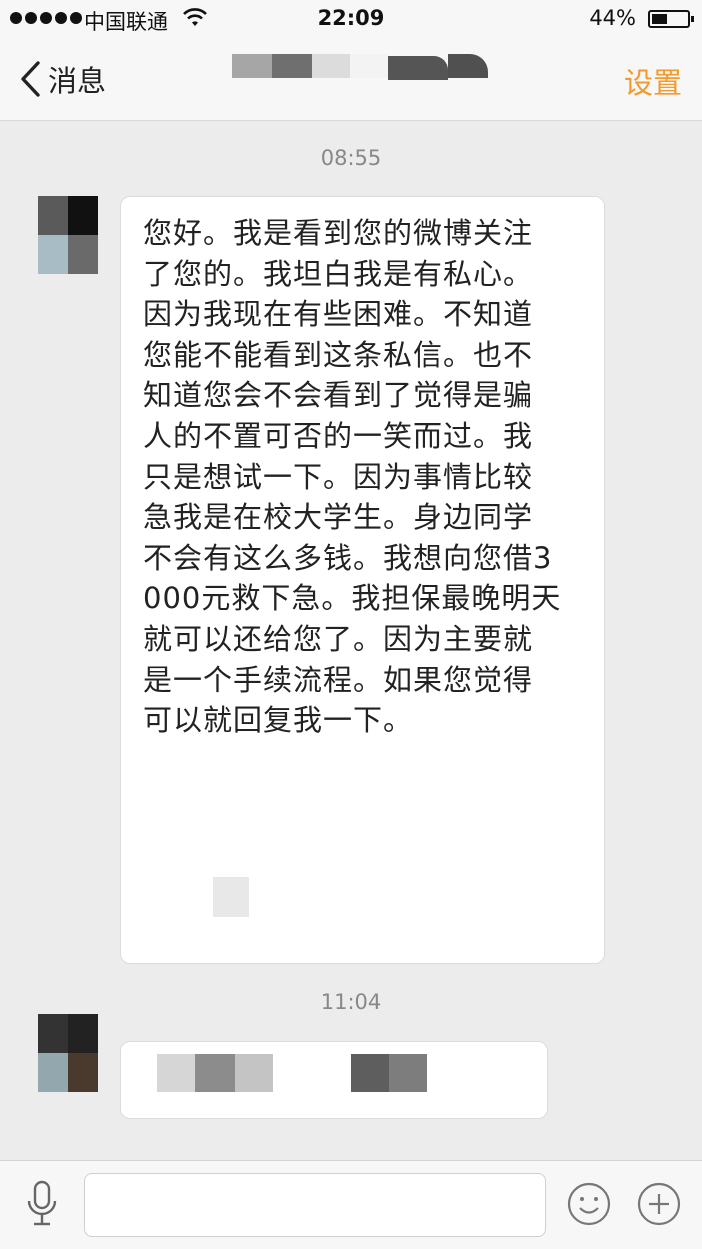 This screenshot has height=1249, width=702. What do you see at coordinates (659, 1204) in the screenshot?
I see `plus-circle-icon` at bounding box center [659, 1204].